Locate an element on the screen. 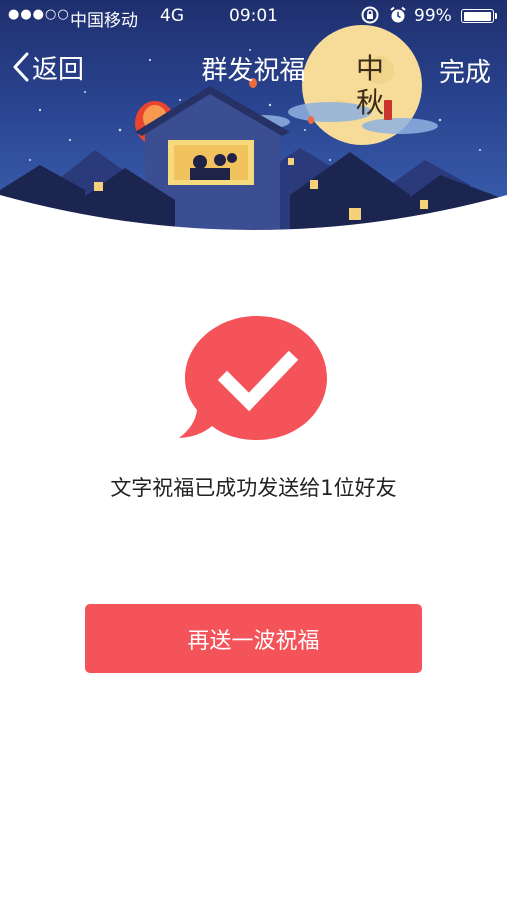 The width and height of the screenshot is (507, 900). status-bar: ●●●○○ 中国移动 4G 09:01 99% is located at coordinates (253, 16).